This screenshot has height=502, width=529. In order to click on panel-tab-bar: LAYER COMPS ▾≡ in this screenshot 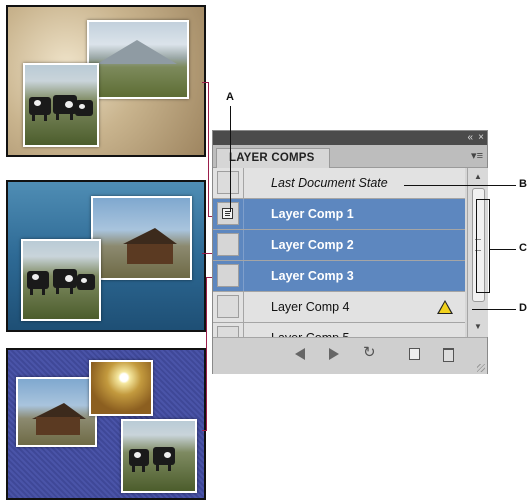, I will do `click(350, 156)`.